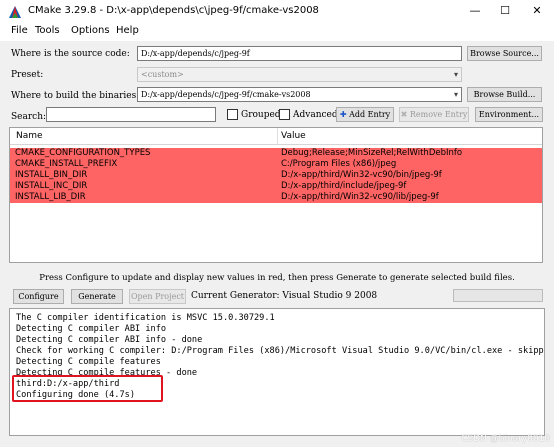 This screenshot has height=447, width=554. What do you see at coordinates (277, 32) in the screenshot?
I see `menu-bar: File Tools Options Help` at bounding box center [277, 32].